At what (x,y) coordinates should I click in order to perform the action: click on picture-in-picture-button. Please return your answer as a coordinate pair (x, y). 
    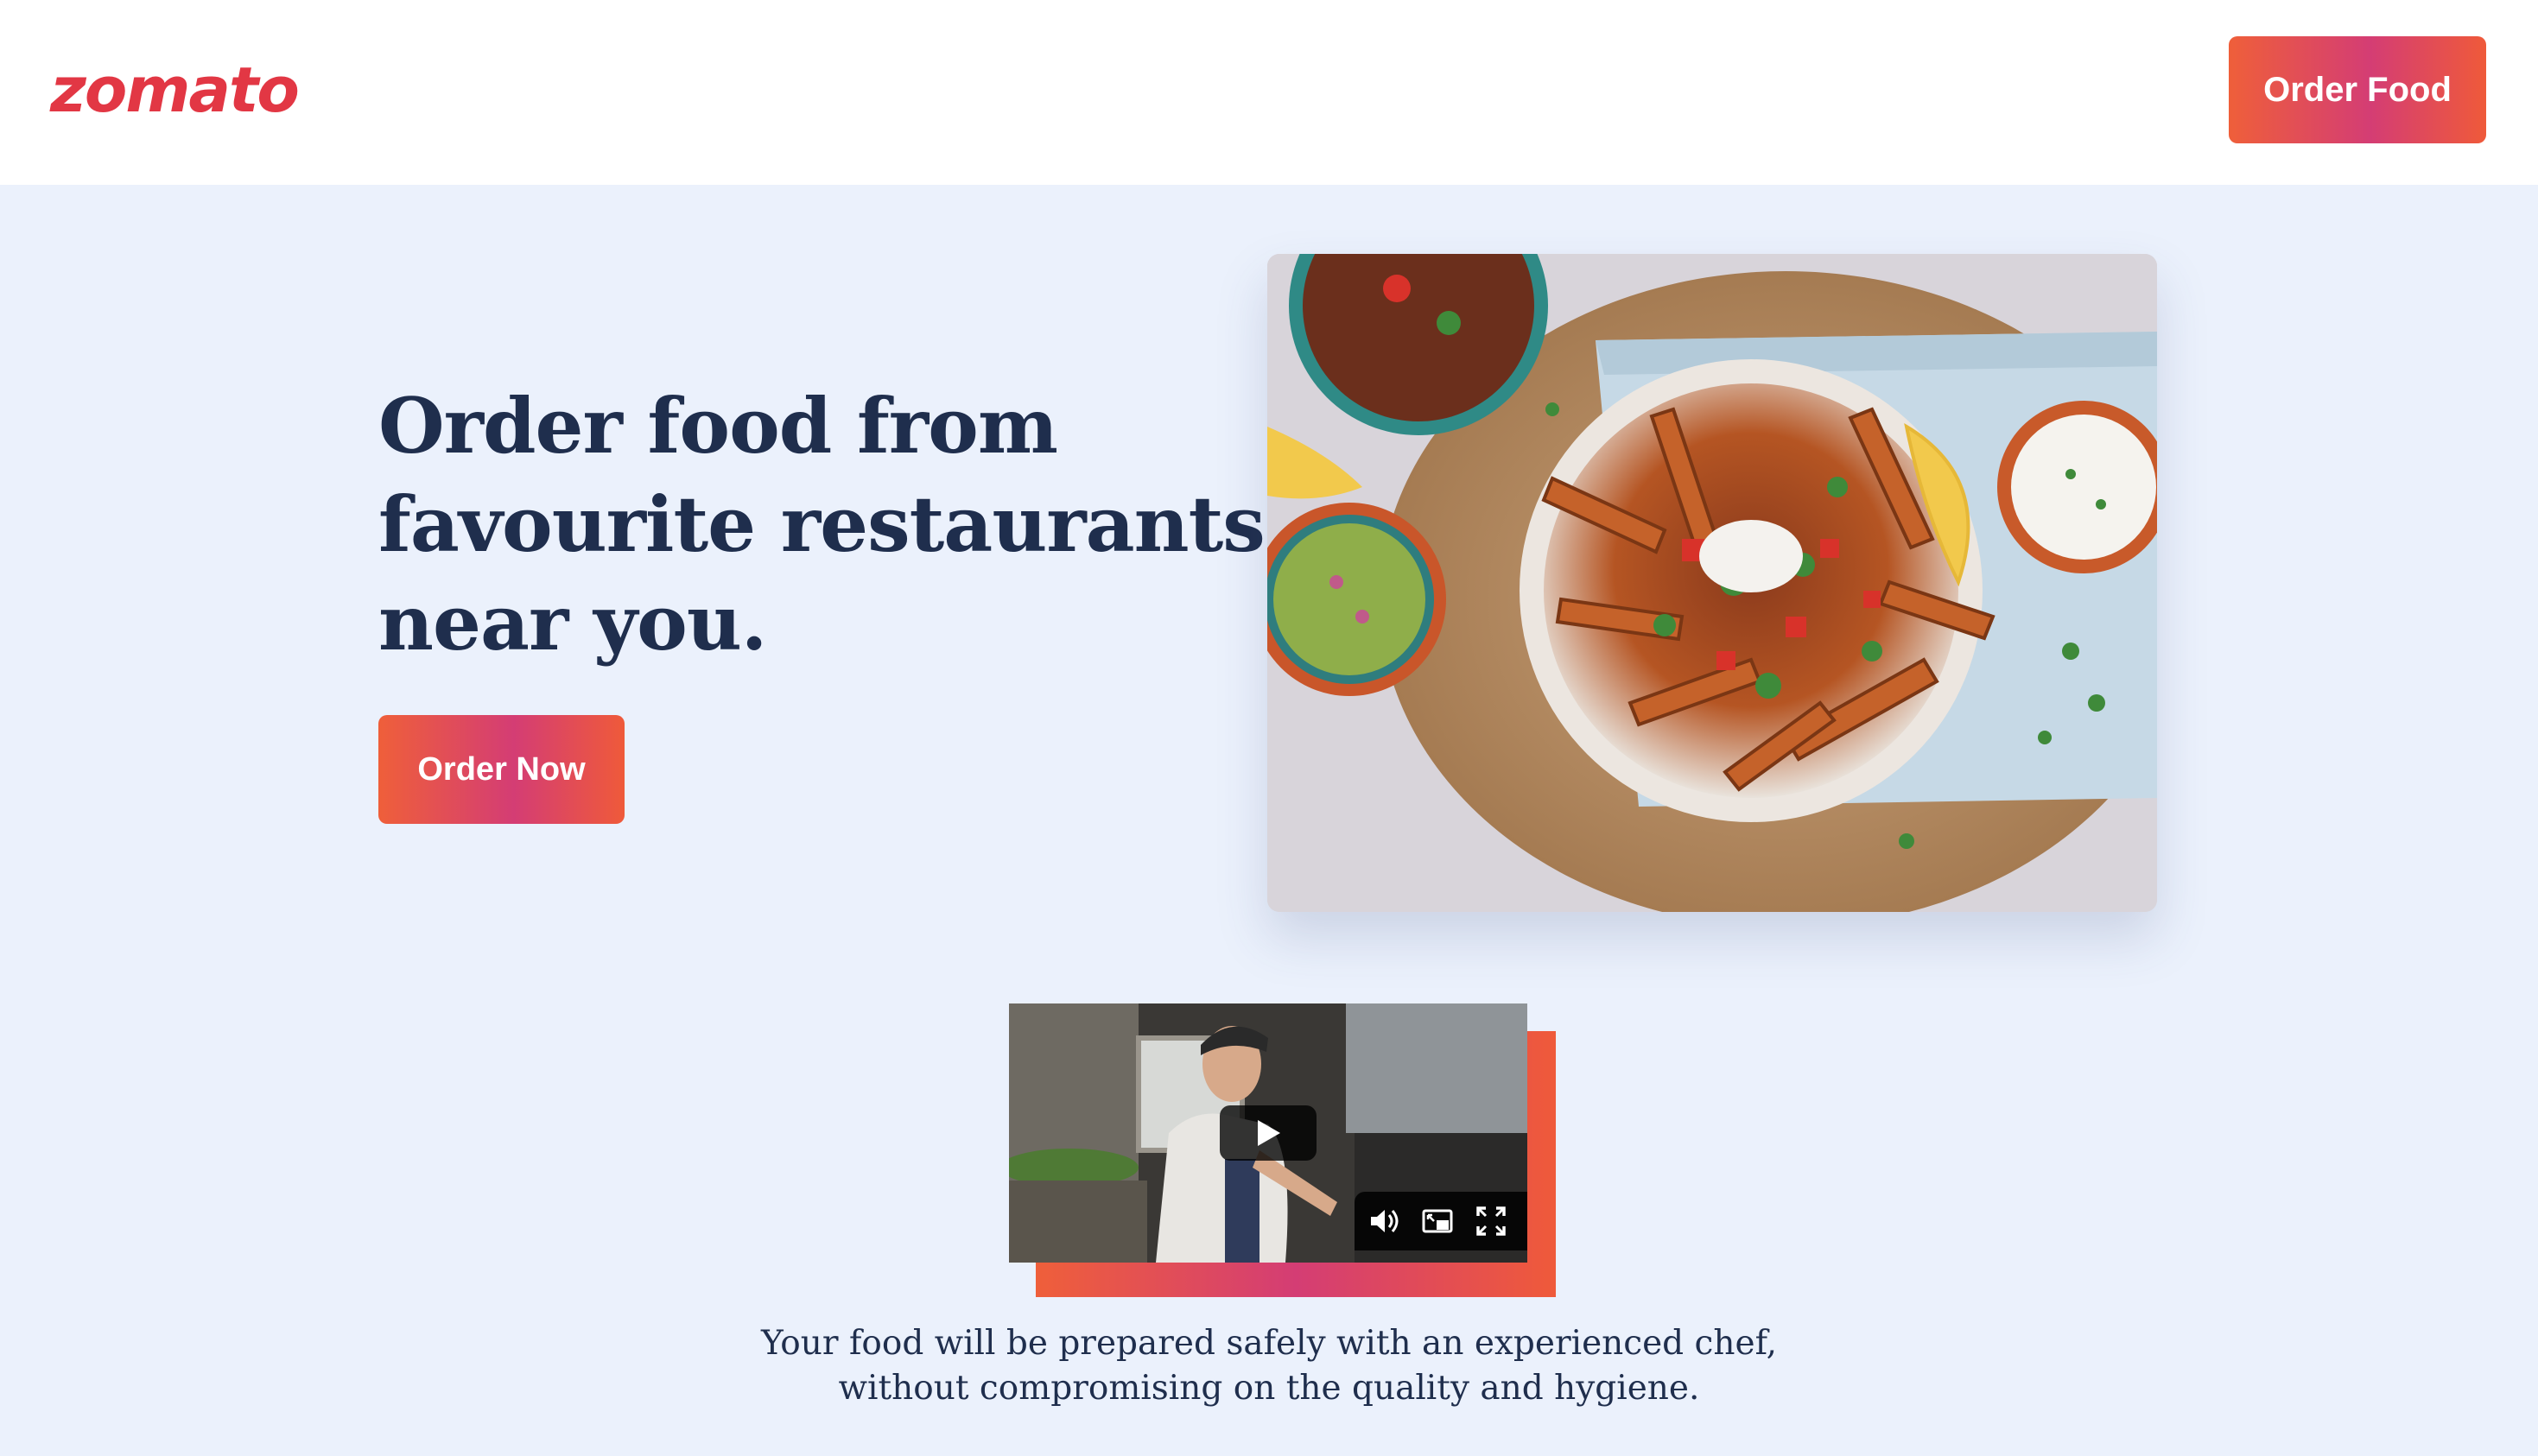
    Looking at the image, I should click on (1438, 1221).